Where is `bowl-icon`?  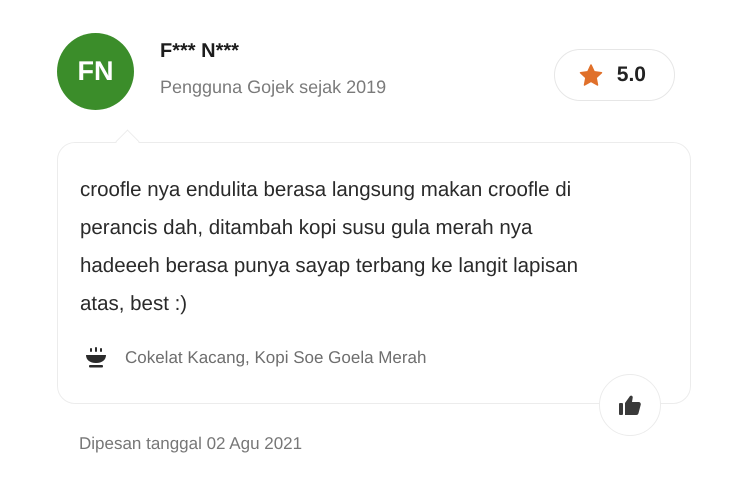
bowl-icon is located at coordinates (96, 358).